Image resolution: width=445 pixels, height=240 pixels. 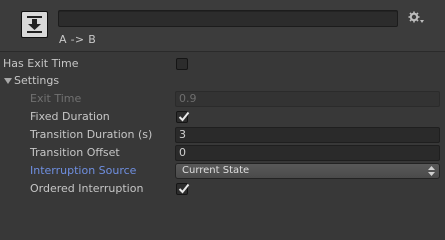 What do you see at coordinates (222, 81) in the screenshot?
I see `settings-foldout: Settings` at bounding box center [222, 81].